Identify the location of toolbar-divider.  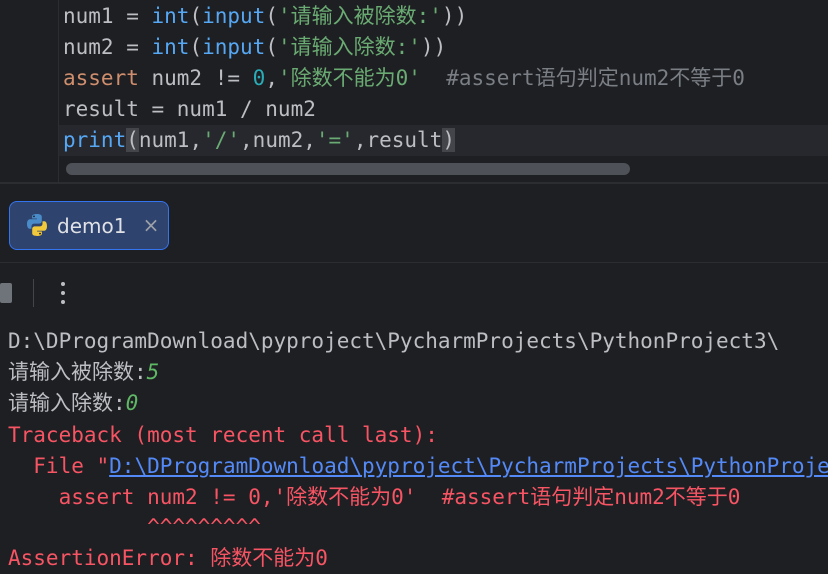
(414, 262).